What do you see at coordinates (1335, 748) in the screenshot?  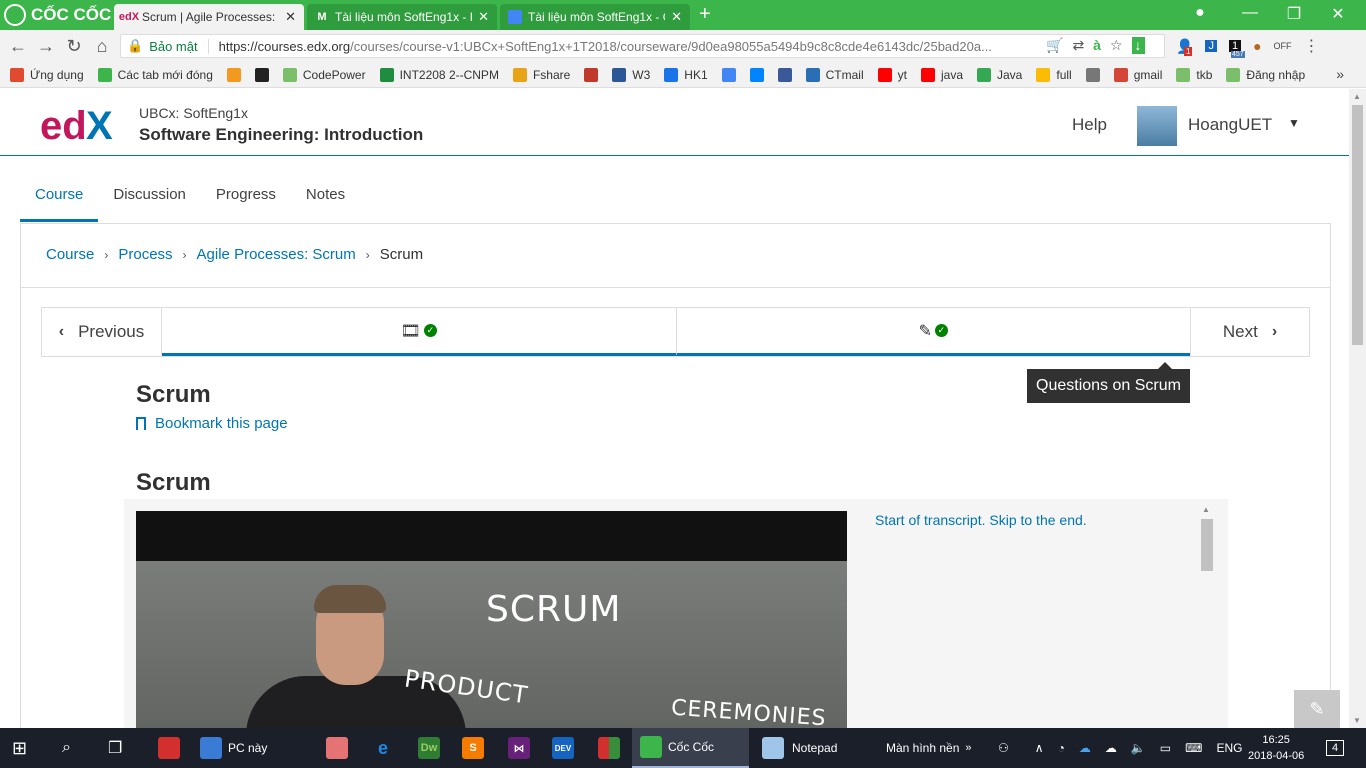 I see `action-center: 4` at bounding box center [1335, 748].